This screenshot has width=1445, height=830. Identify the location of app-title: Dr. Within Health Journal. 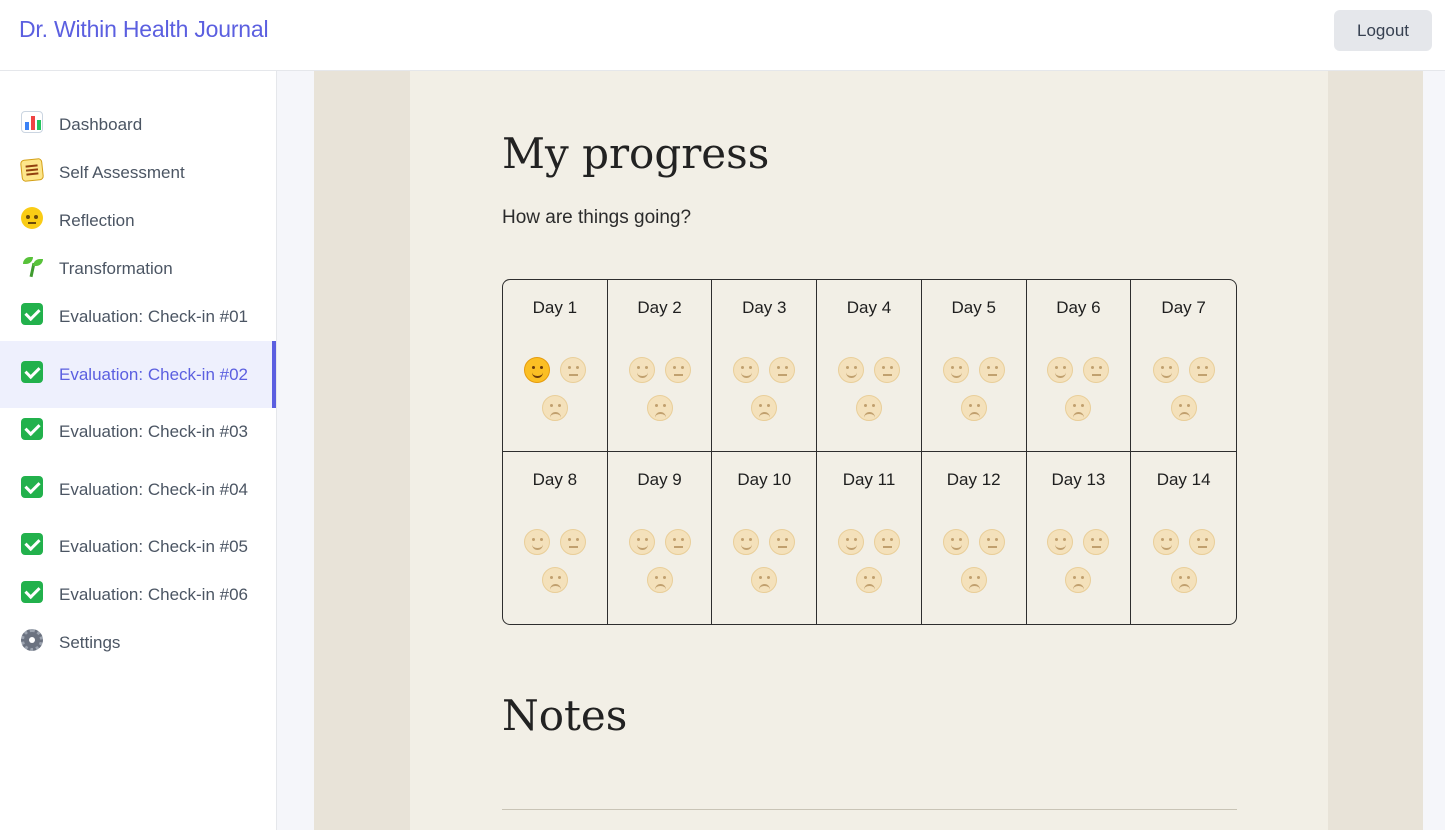
(144, 29).